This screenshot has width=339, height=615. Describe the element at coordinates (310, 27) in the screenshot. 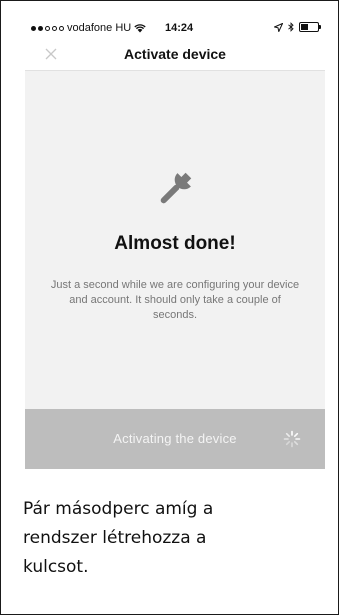

I see `battery-icon` at that location.